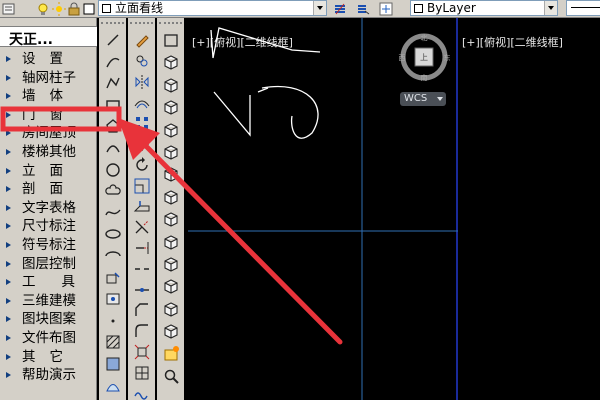 The image size is (600, 400). What do you see at coordinates (48, 78) in the screenshot?
I see `menu-item: 轴网柱子` at bounding box center [48, 78].